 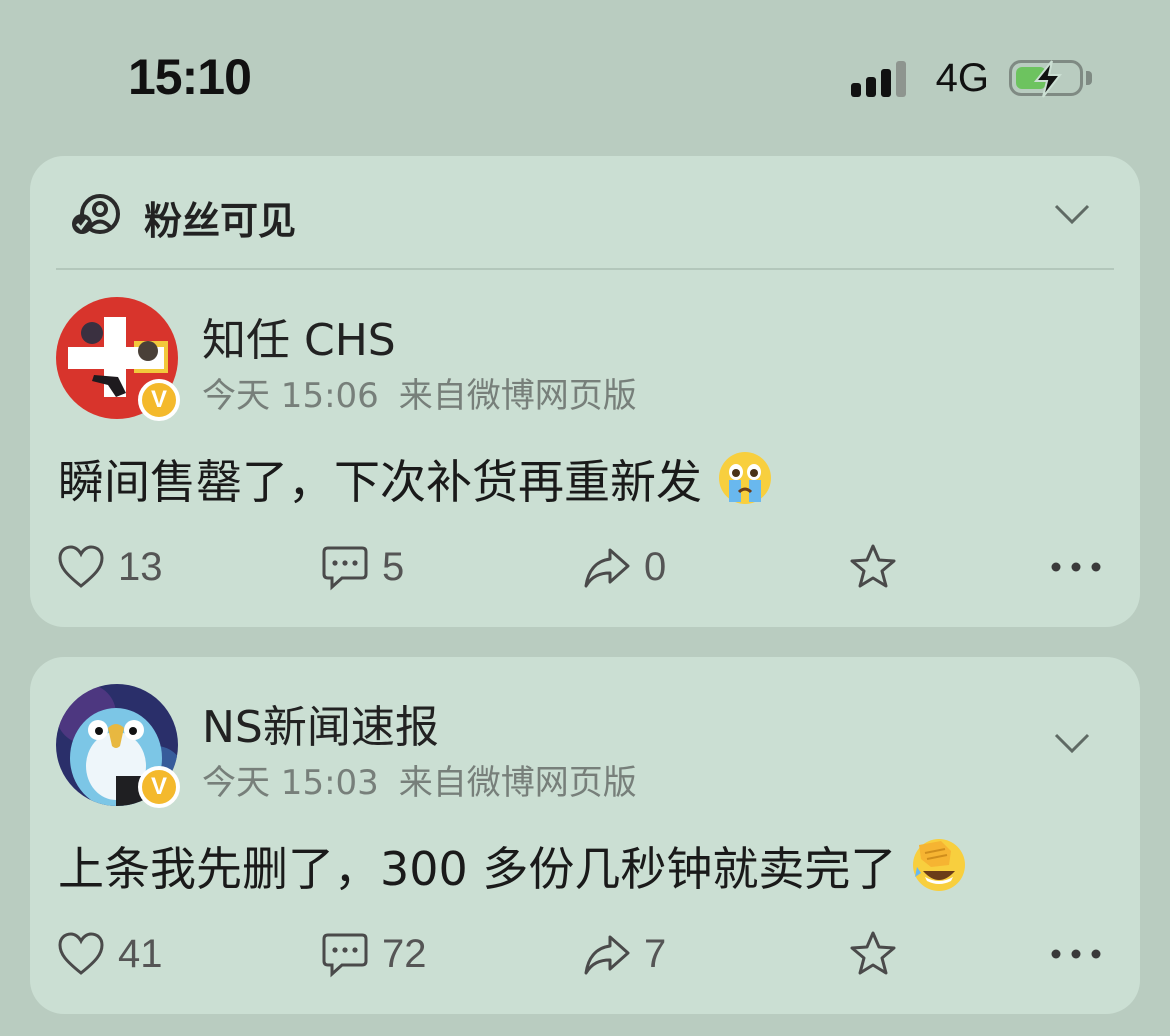 I want to click on post-text-content: 上条我先删了，300 多份几秒钟就卖完了, so click(x=477, y=869).